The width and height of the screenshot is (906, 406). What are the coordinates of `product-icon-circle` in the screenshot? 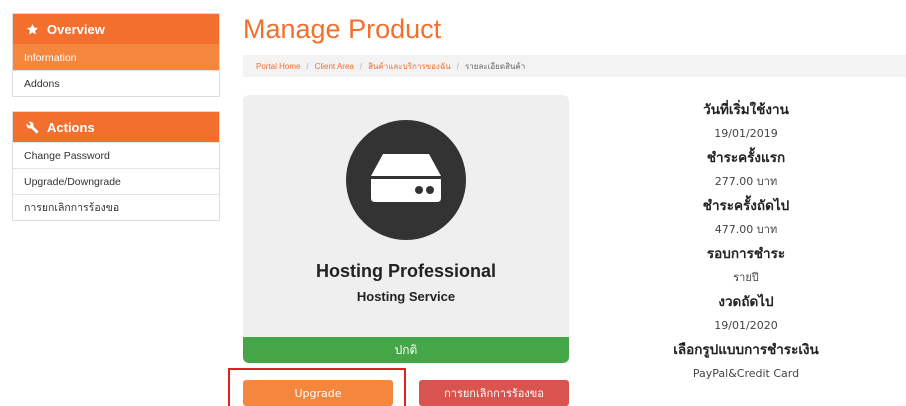 It's located at (406, 180).